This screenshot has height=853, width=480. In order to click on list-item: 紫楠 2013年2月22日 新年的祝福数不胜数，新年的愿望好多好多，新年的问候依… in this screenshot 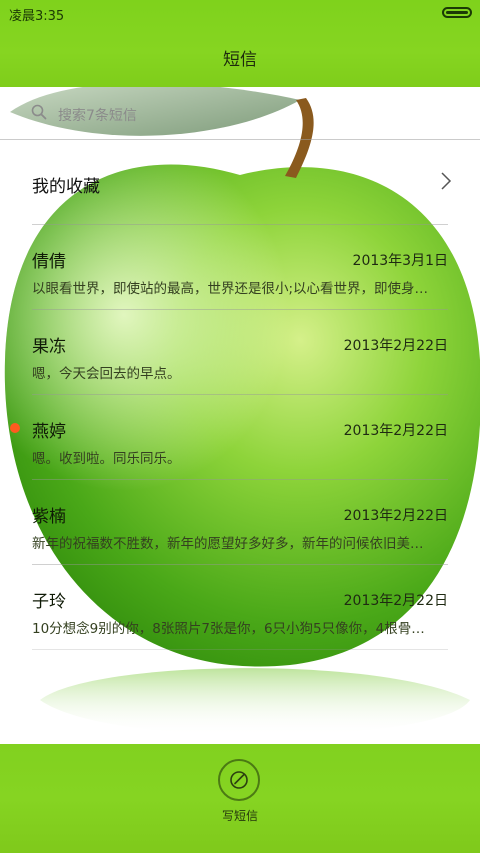, I will do `click(240, 522)`.